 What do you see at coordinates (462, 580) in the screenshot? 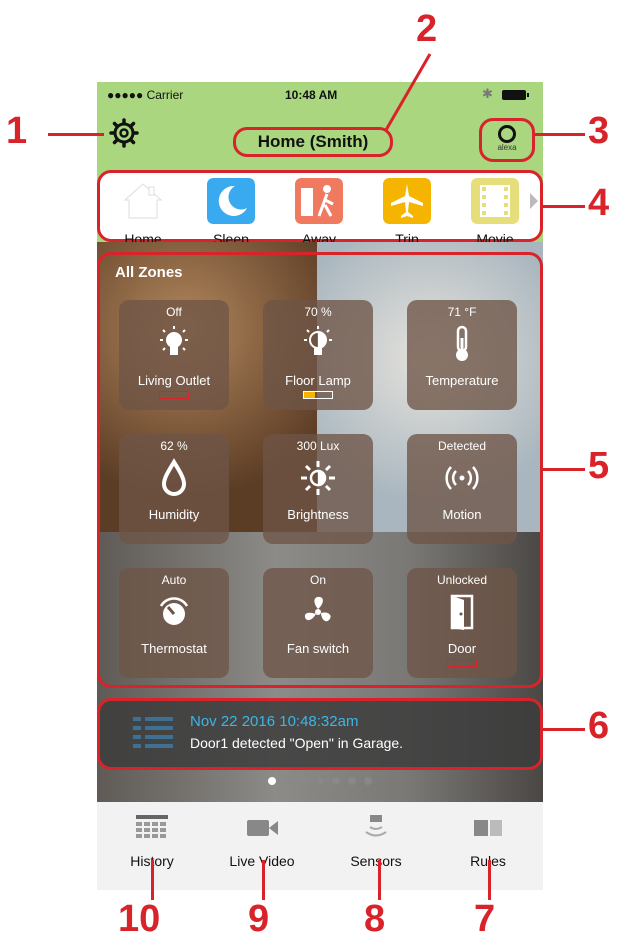
I see `tile-value: Unlocked` at bounding box center [462, 580].